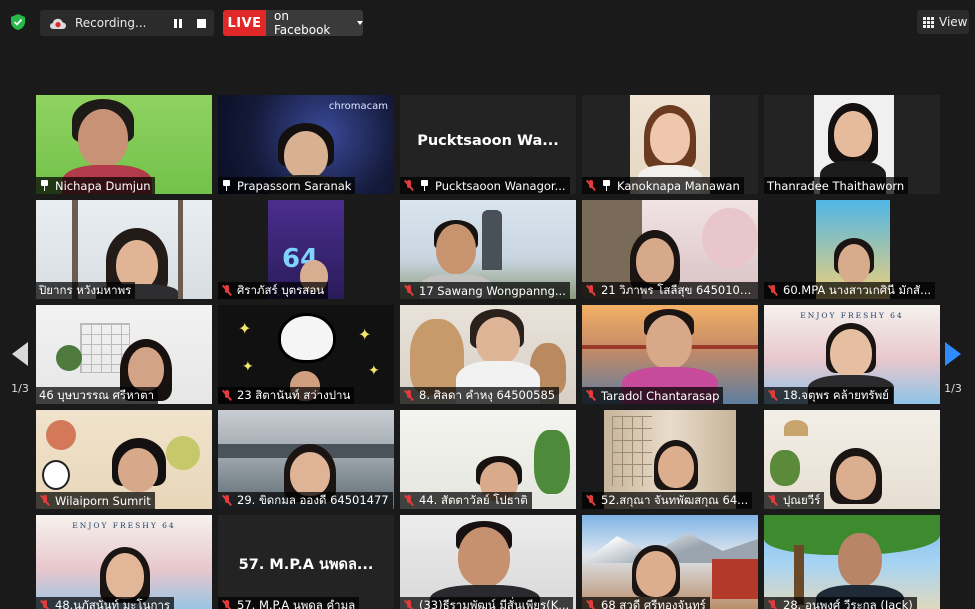  Describe the element at coordinates (306, 354) in the screenshot. I see `participant-tile: ✦ ✦ ✦ ✦ 23 สิตานันท์ สว่างปาน` at that location.